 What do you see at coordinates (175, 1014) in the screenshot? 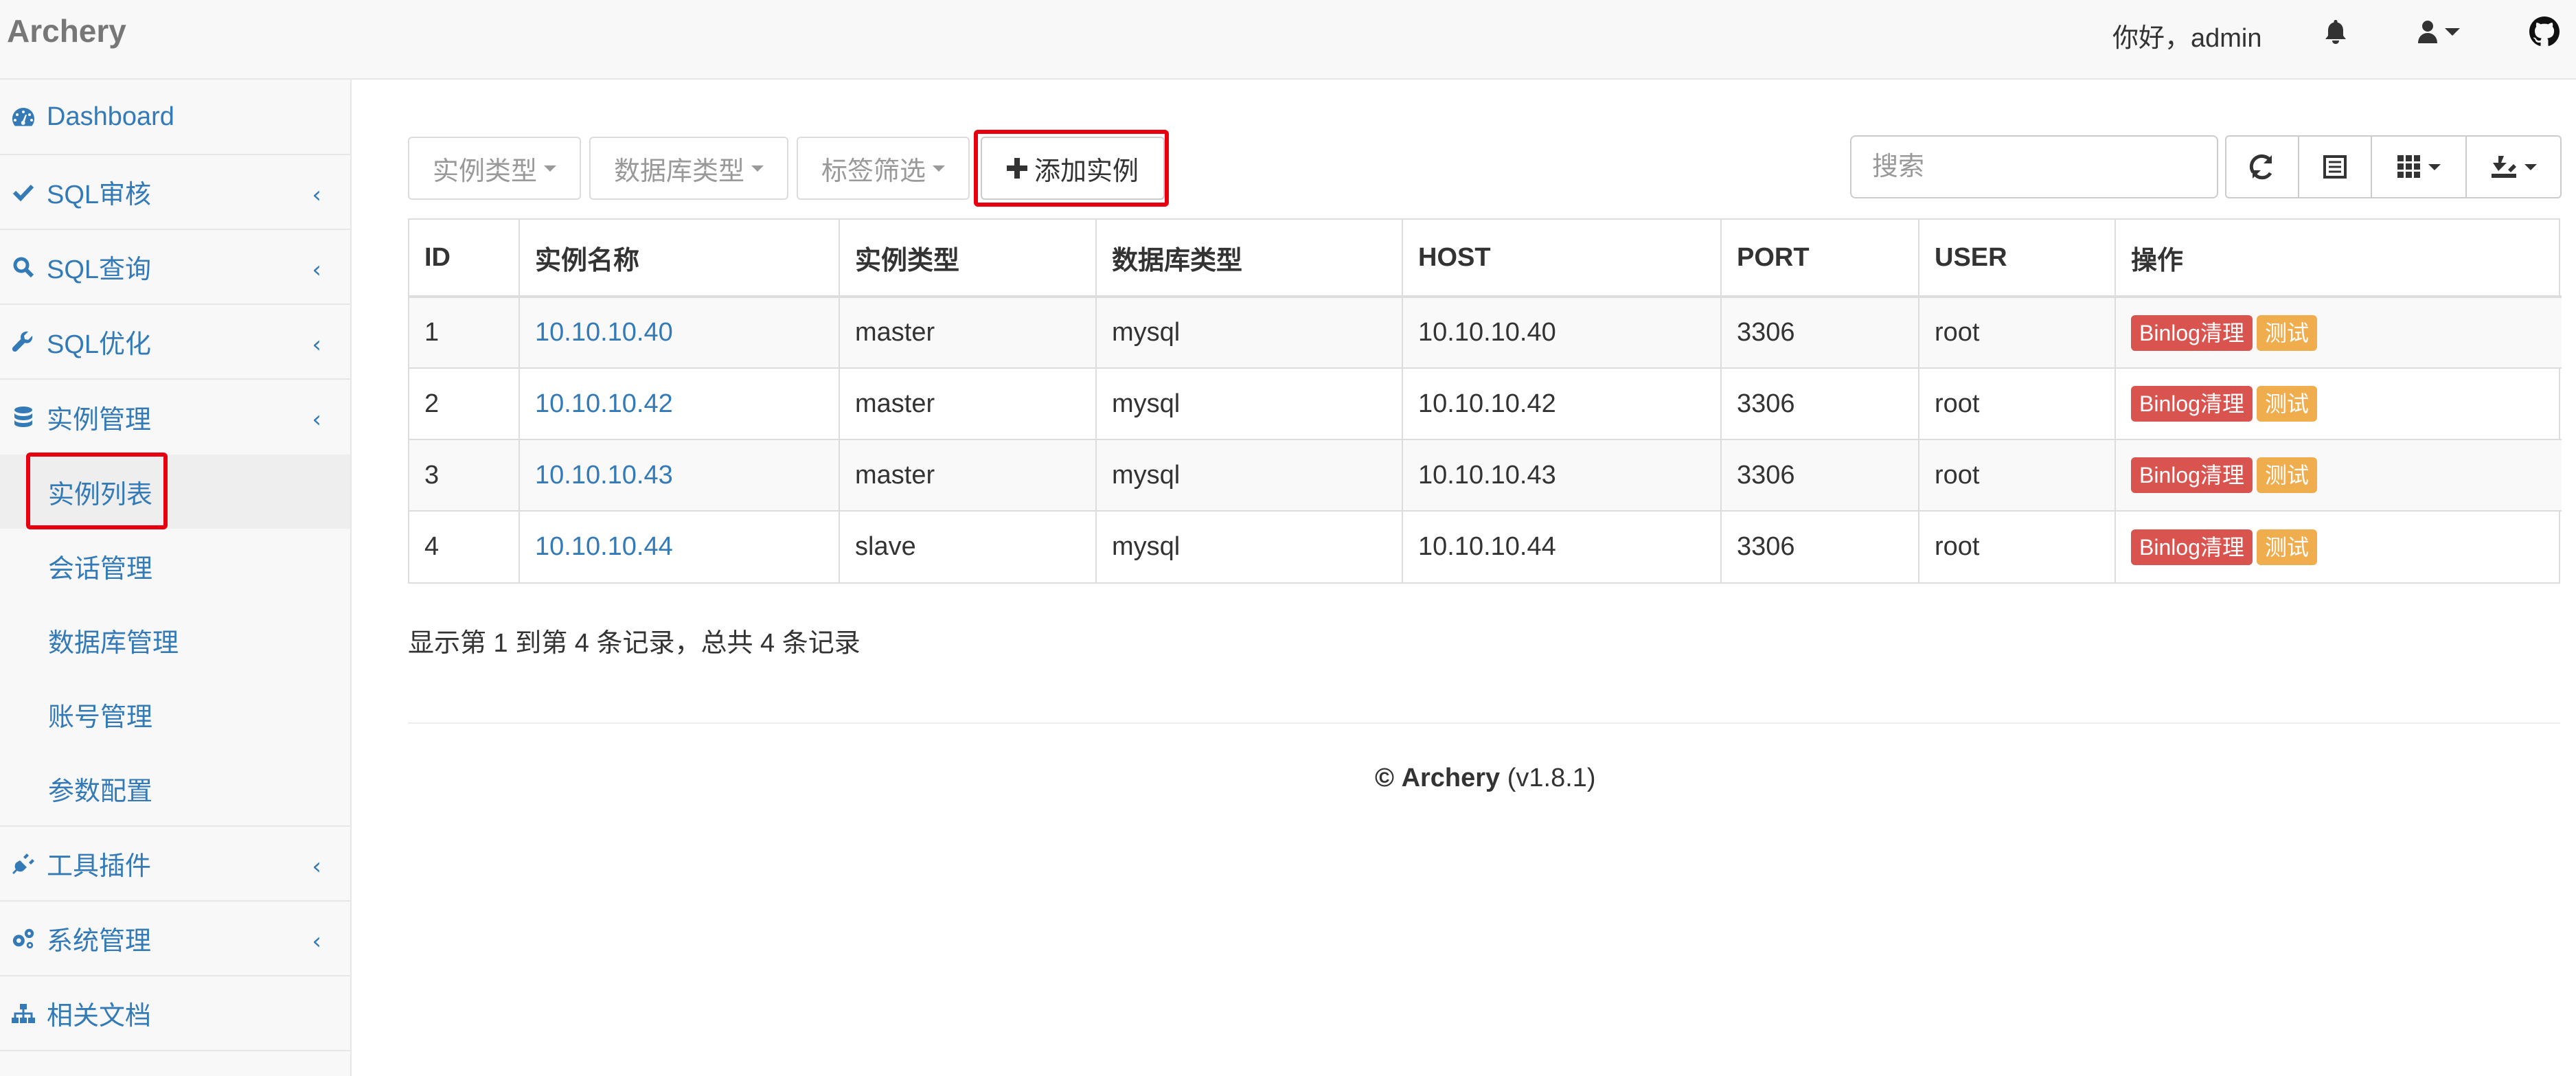
I see `sidebar-item-documents: 相关文档` at bounding box center [175, 1014].